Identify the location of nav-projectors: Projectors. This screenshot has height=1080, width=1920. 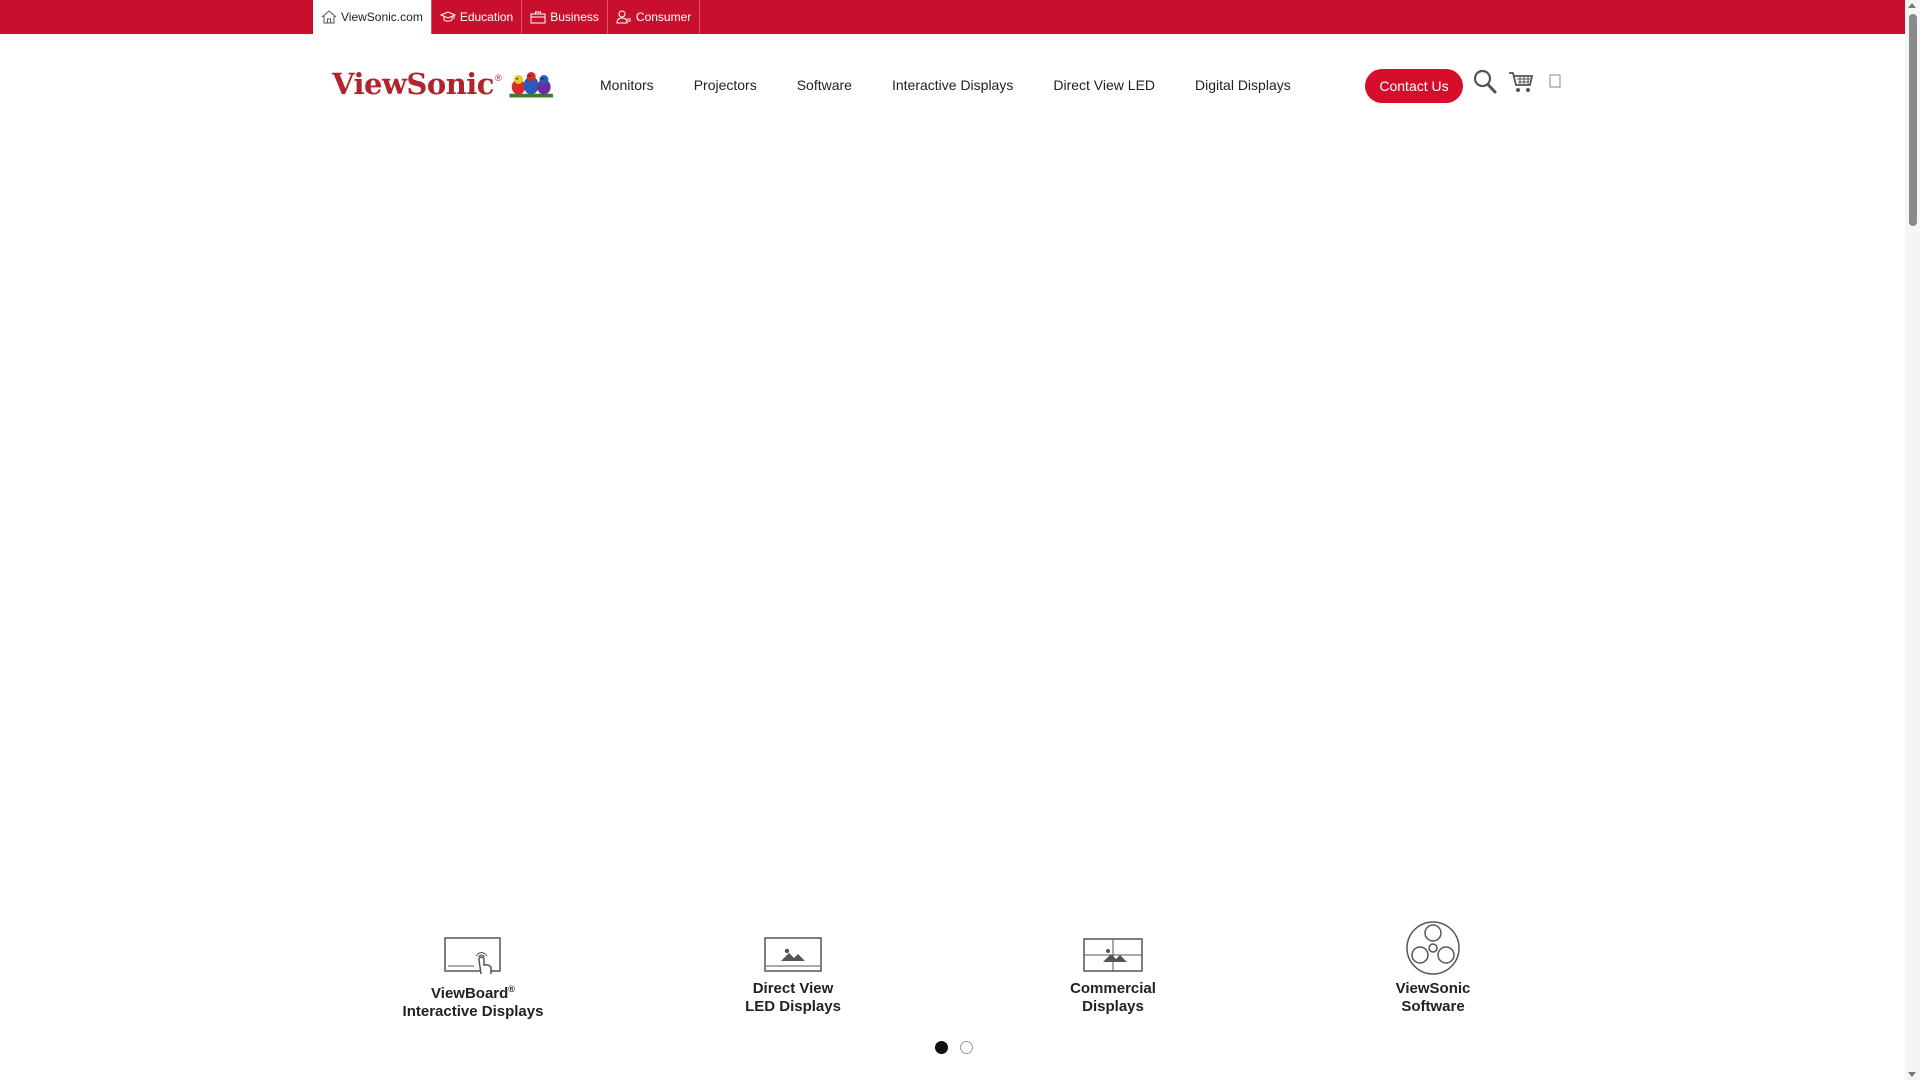
(725, 85).